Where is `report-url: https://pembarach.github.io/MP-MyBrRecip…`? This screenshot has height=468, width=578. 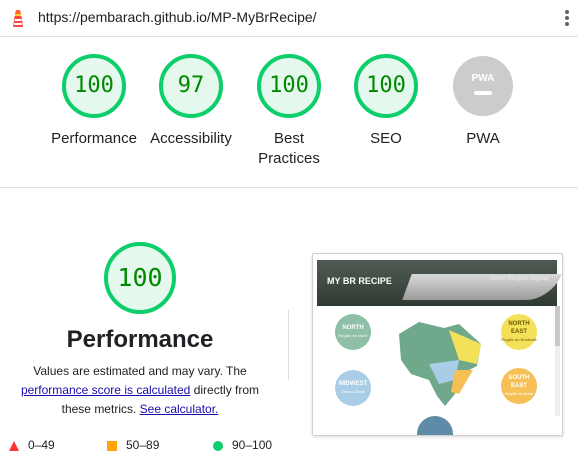
report-url: https://pembarach.github.io/MP-MyBrRecip… is located at coordinates (177, 17).